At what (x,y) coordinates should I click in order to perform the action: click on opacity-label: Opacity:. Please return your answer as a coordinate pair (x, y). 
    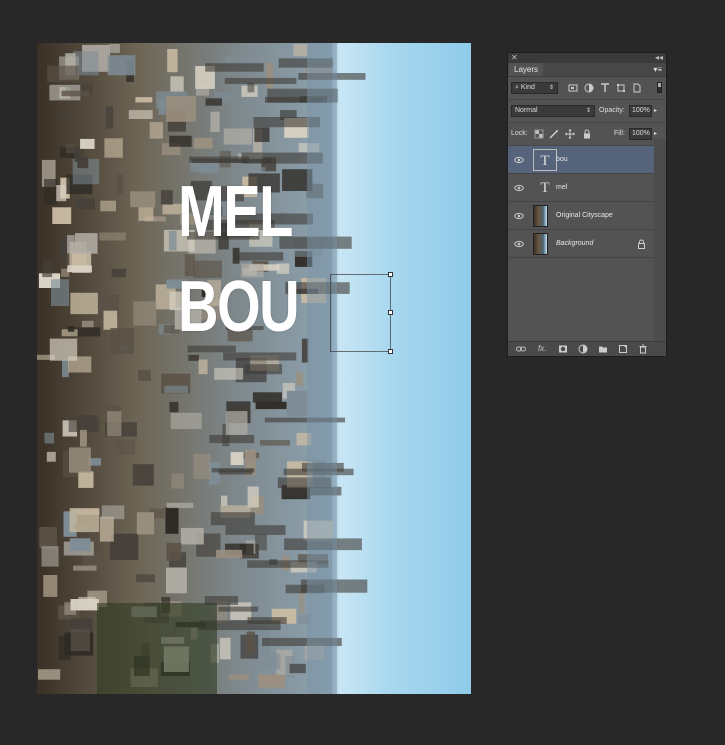
    Looking at the image, I should click on (612, 110).